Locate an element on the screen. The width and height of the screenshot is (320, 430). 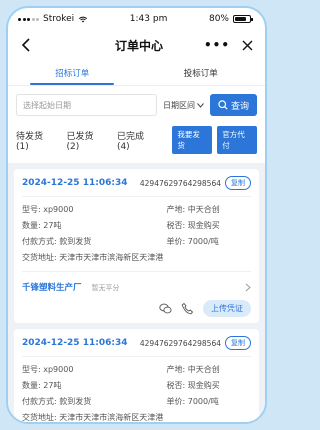
battery-percent: 80% is located at coordinates (218, 19).